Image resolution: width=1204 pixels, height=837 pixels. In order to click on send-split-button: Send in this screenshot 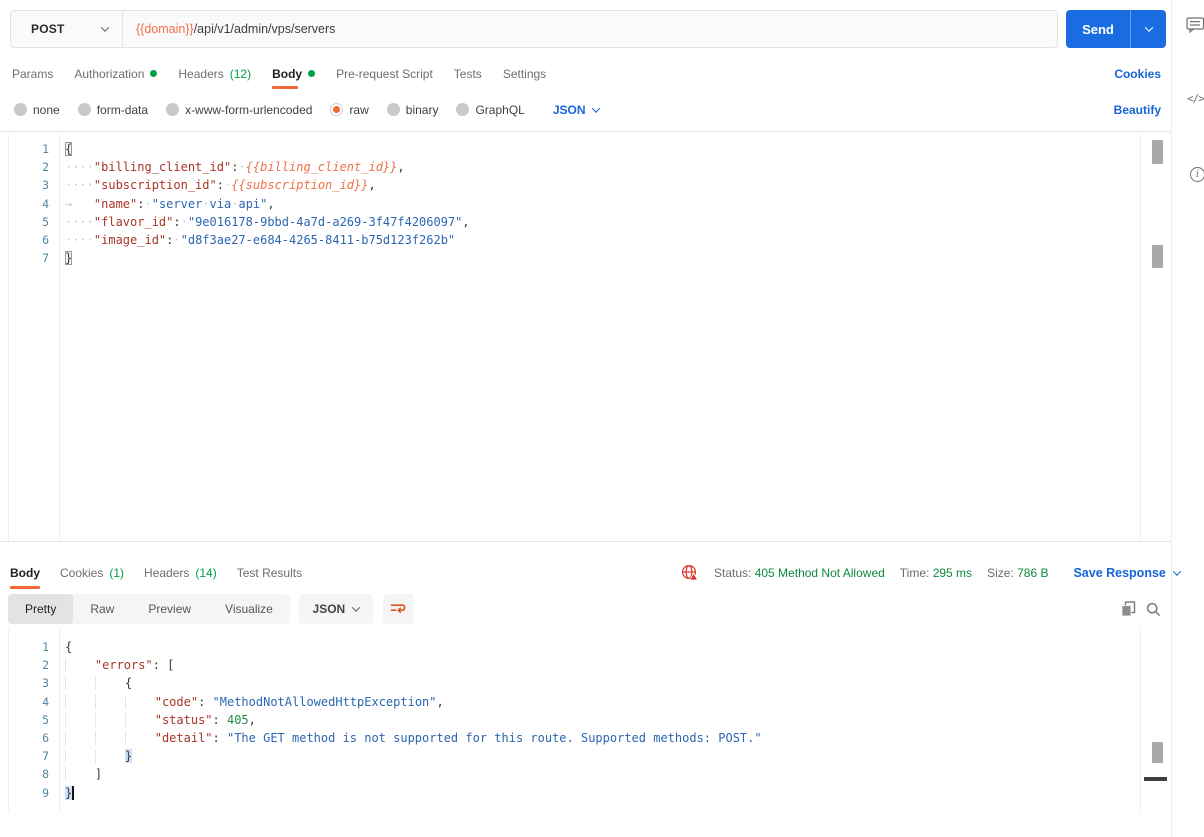, I will do `click(1116, 29)`.